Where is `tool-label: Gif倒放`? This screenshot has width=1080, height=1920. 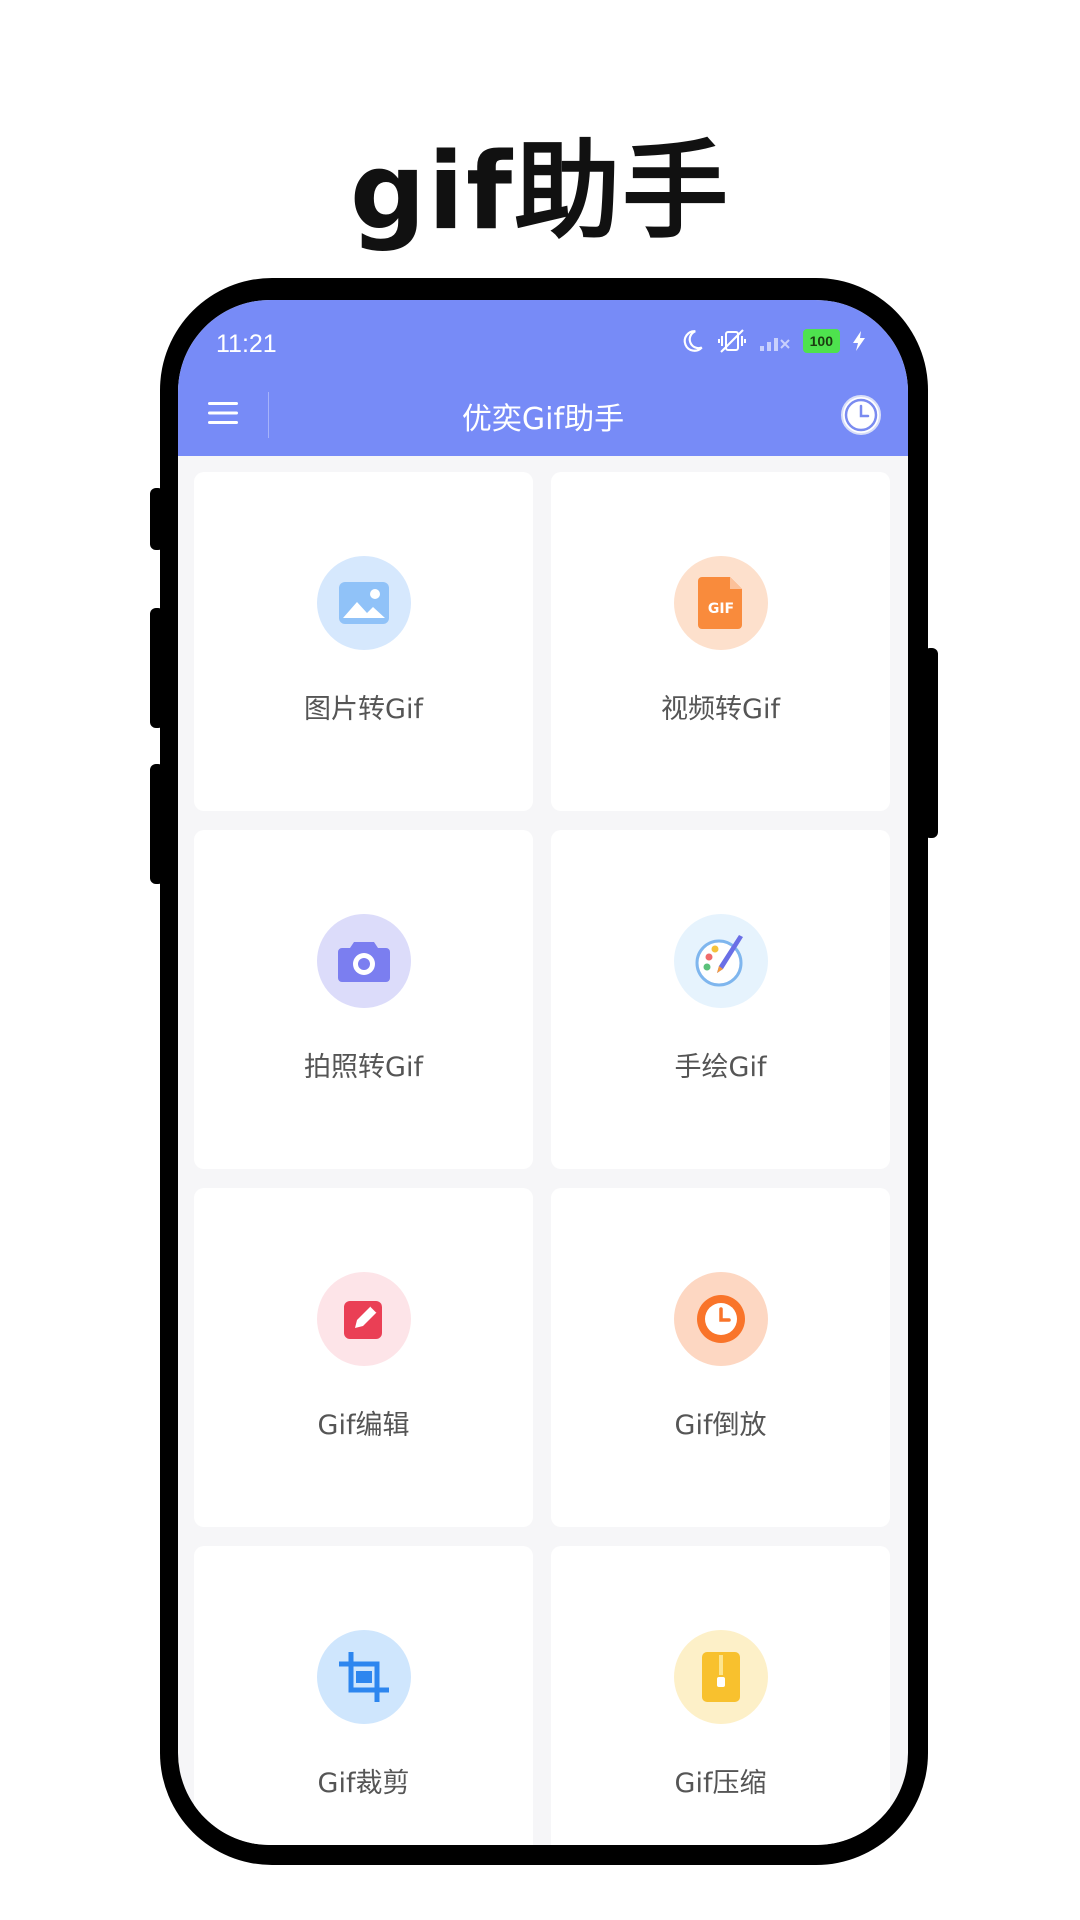 tool-label: Gif倒放 is located at coordinates (720, 1425).